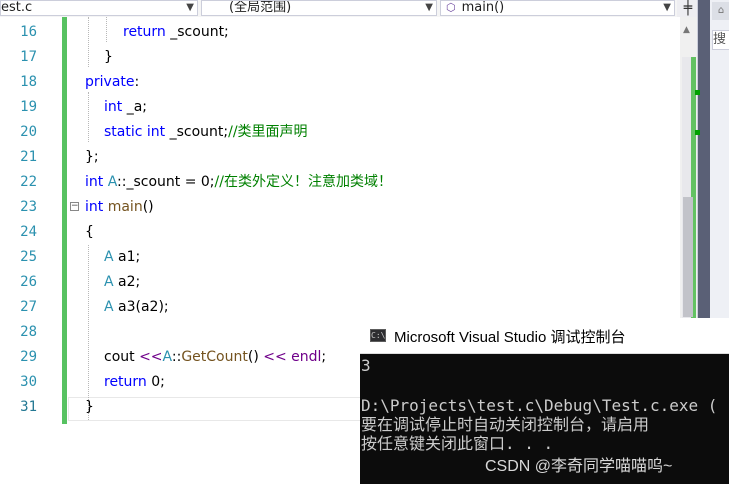 The width and height of the screenshot is (729, 484). Describe the element at coordinates (112, 82) in the screenshot. I see `code-line-18: private:` at that location.